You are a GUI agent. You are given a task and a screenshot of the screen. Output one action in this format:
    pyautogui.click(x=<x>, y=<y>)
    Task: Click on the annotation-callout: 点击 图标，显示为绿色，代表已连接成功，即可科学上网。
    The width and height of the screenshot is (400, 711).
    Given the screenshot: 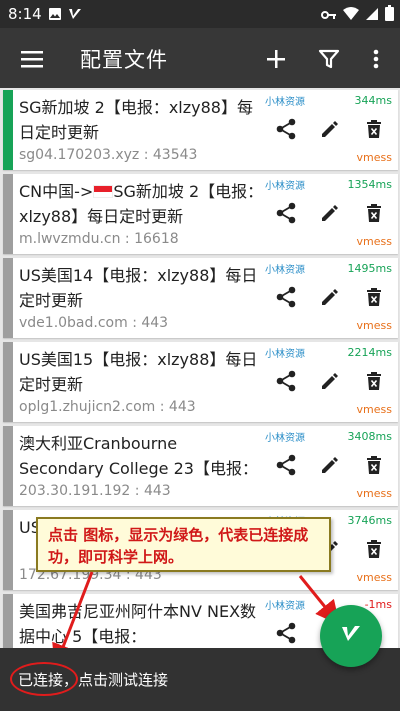 What is the action you would take?
    pyautogui.click(x=183, y=544)
    